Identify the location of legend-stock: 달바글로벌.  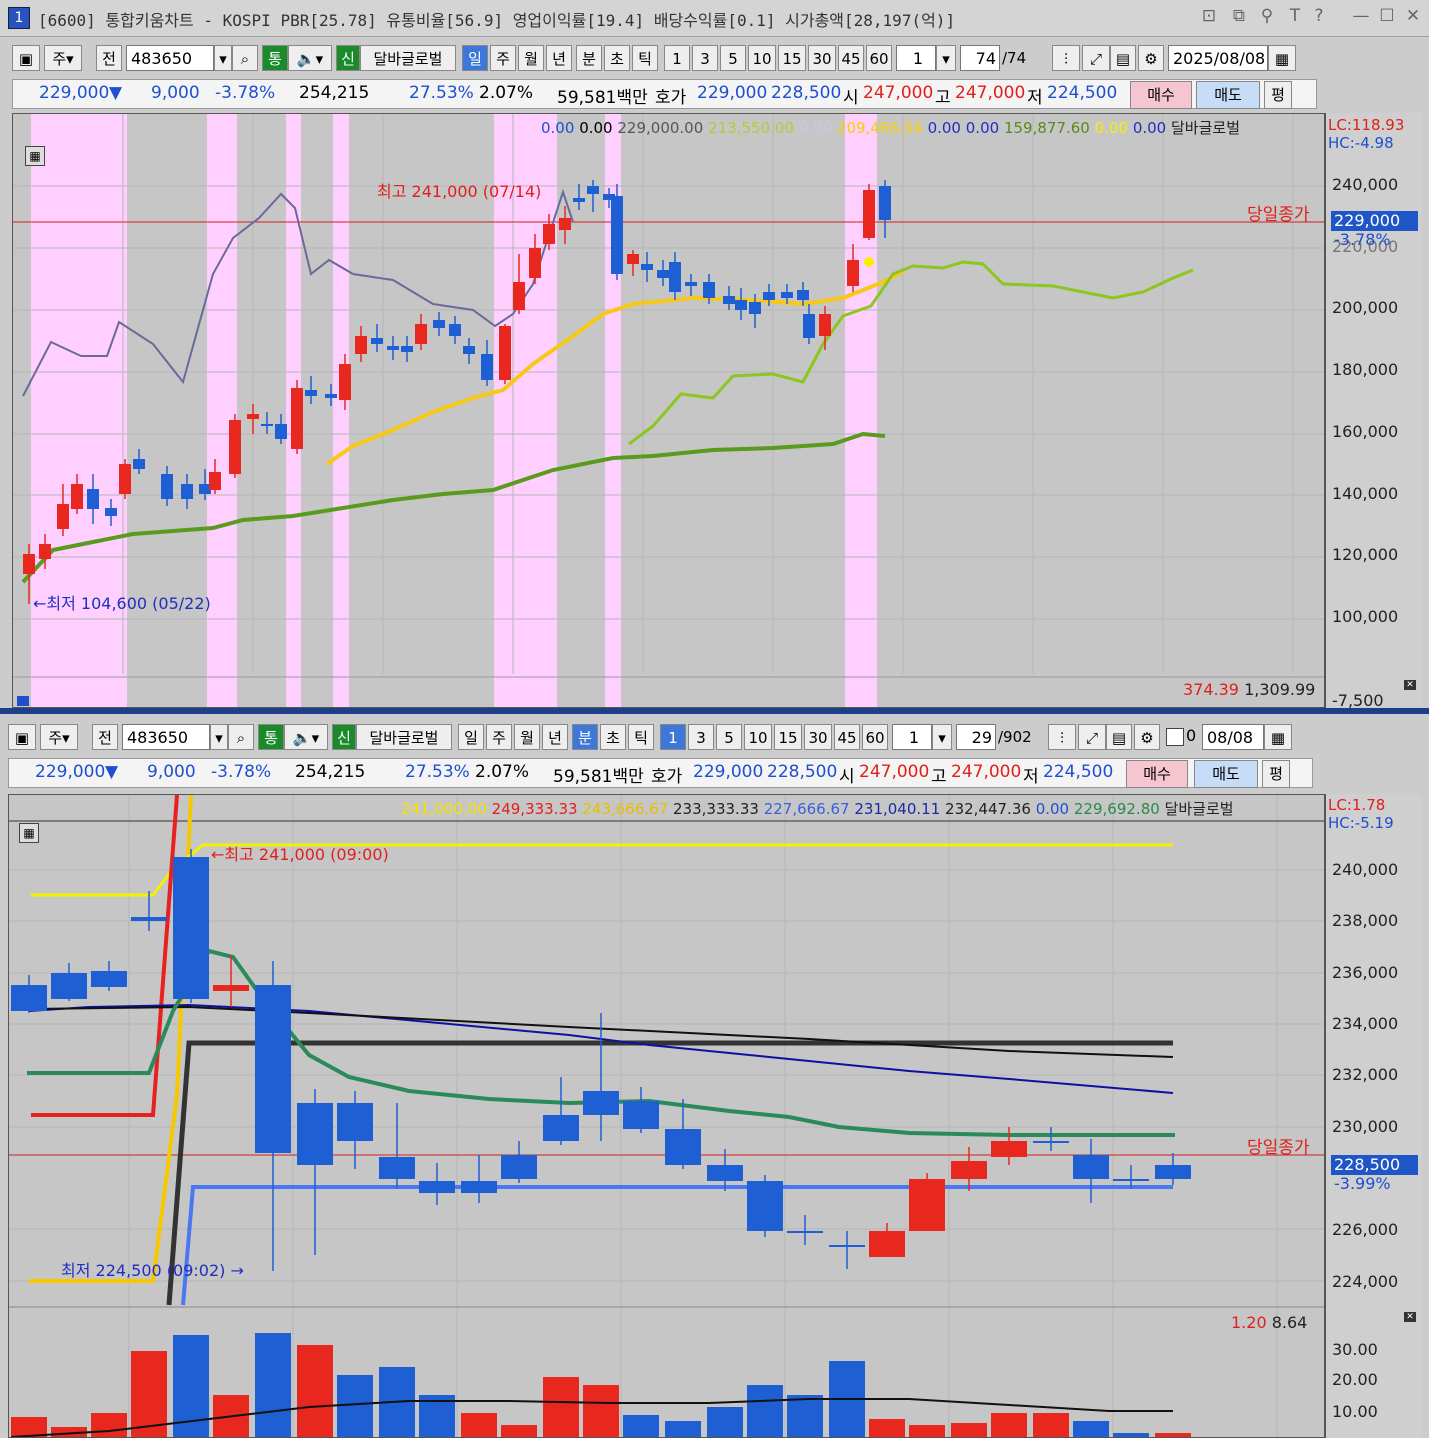
(1206, 128).